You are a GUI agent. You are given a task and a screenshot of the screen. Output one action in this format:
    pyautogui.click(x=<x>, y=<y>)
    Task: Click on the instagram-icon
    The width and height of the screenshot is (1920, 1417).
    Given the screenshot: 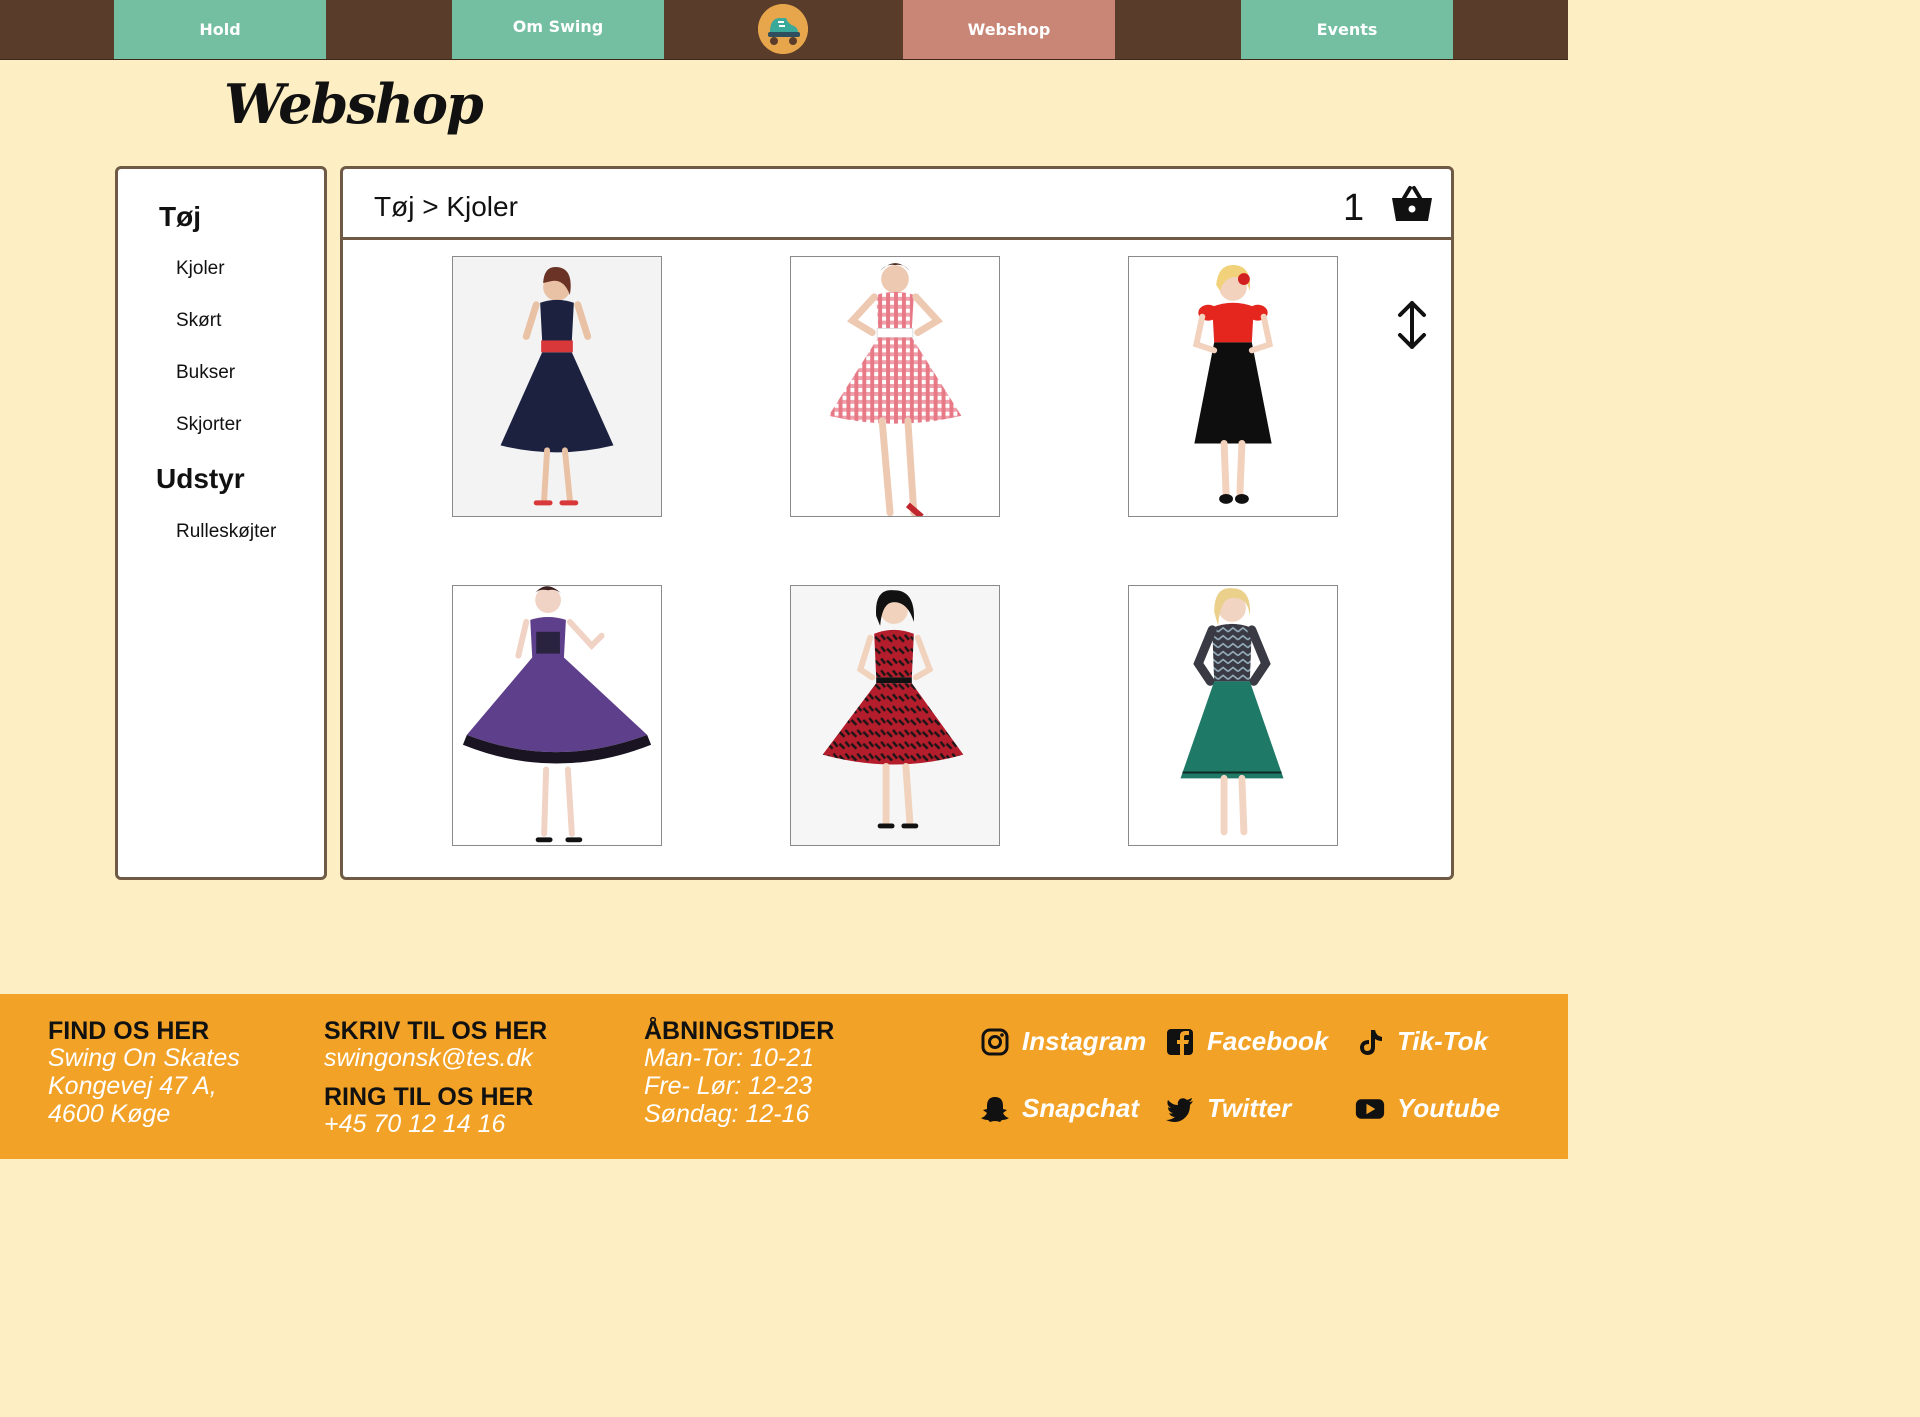 What is the action you would take?
    pyautogui.click(x=995, y=1041)
    